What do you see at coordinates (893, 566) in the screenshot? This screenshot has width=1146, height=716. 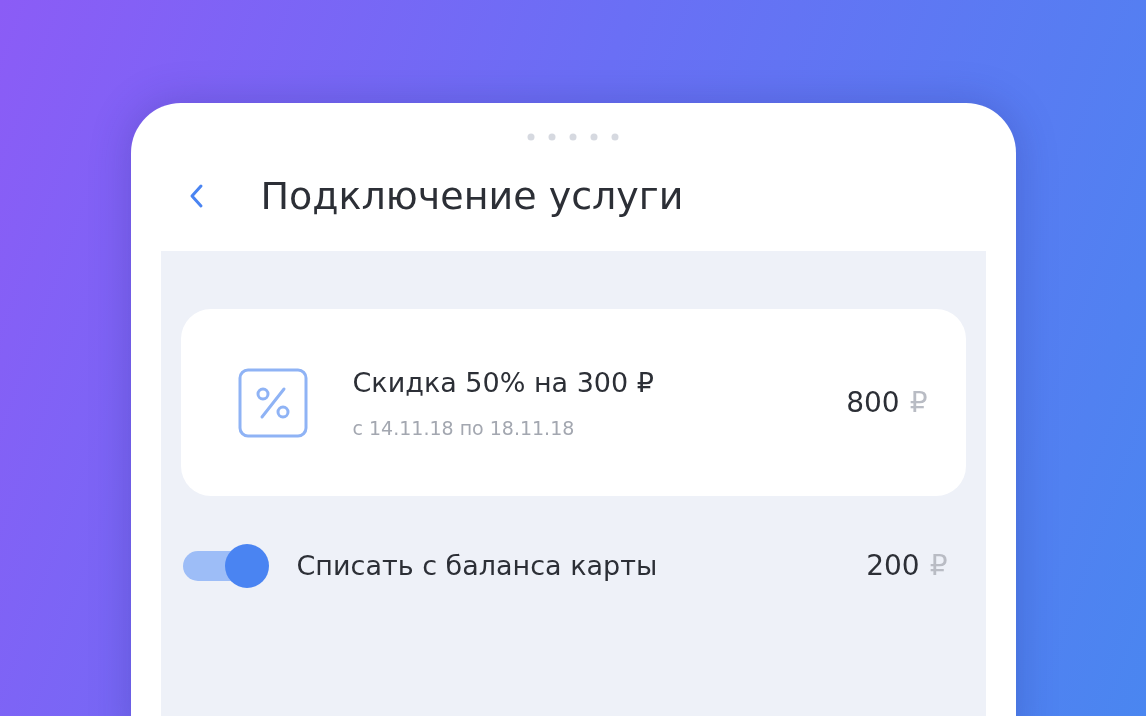 I see `balance-amount: 200` at bounding box center [893, 566].